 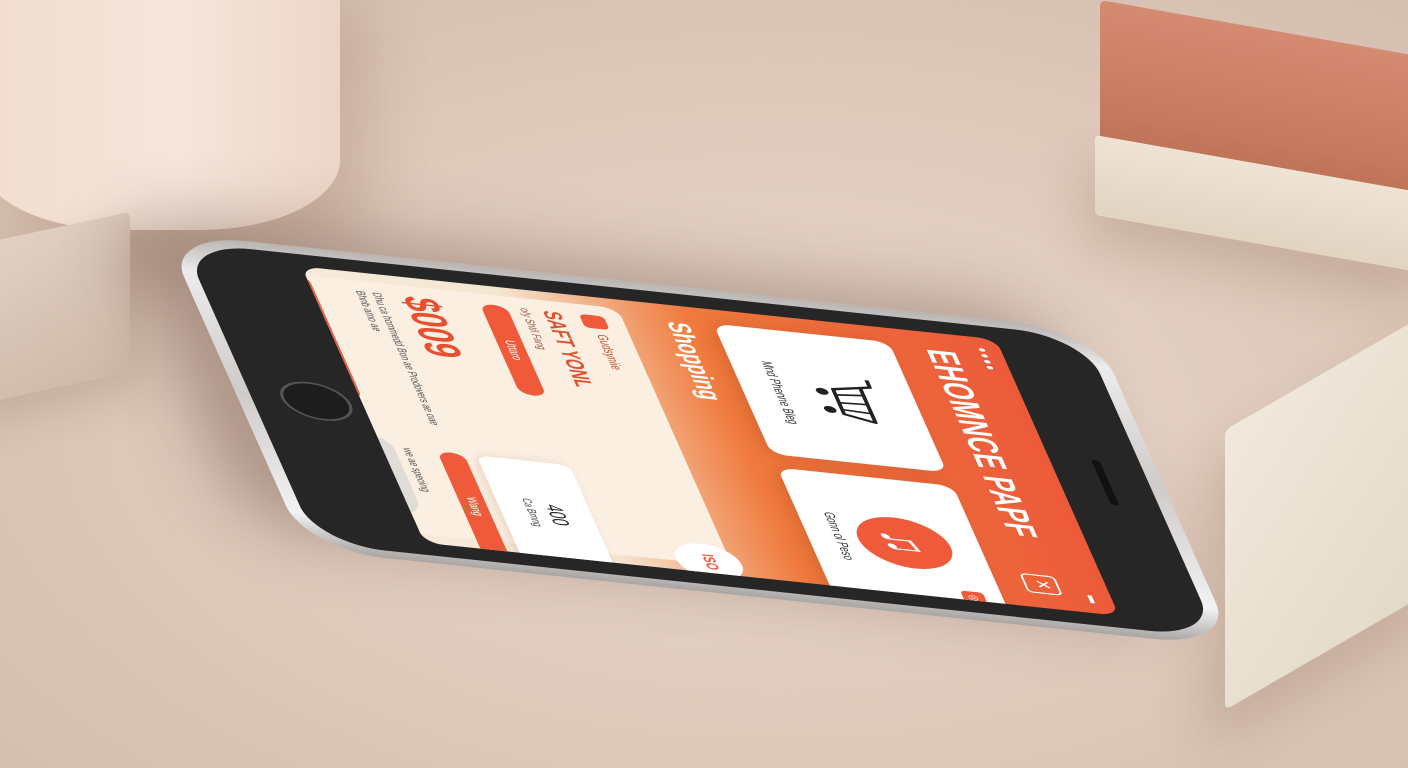 What do you see at coordinates (316, 401) in the screenshot?
I see `home-button` at bounding box center [316, 401].